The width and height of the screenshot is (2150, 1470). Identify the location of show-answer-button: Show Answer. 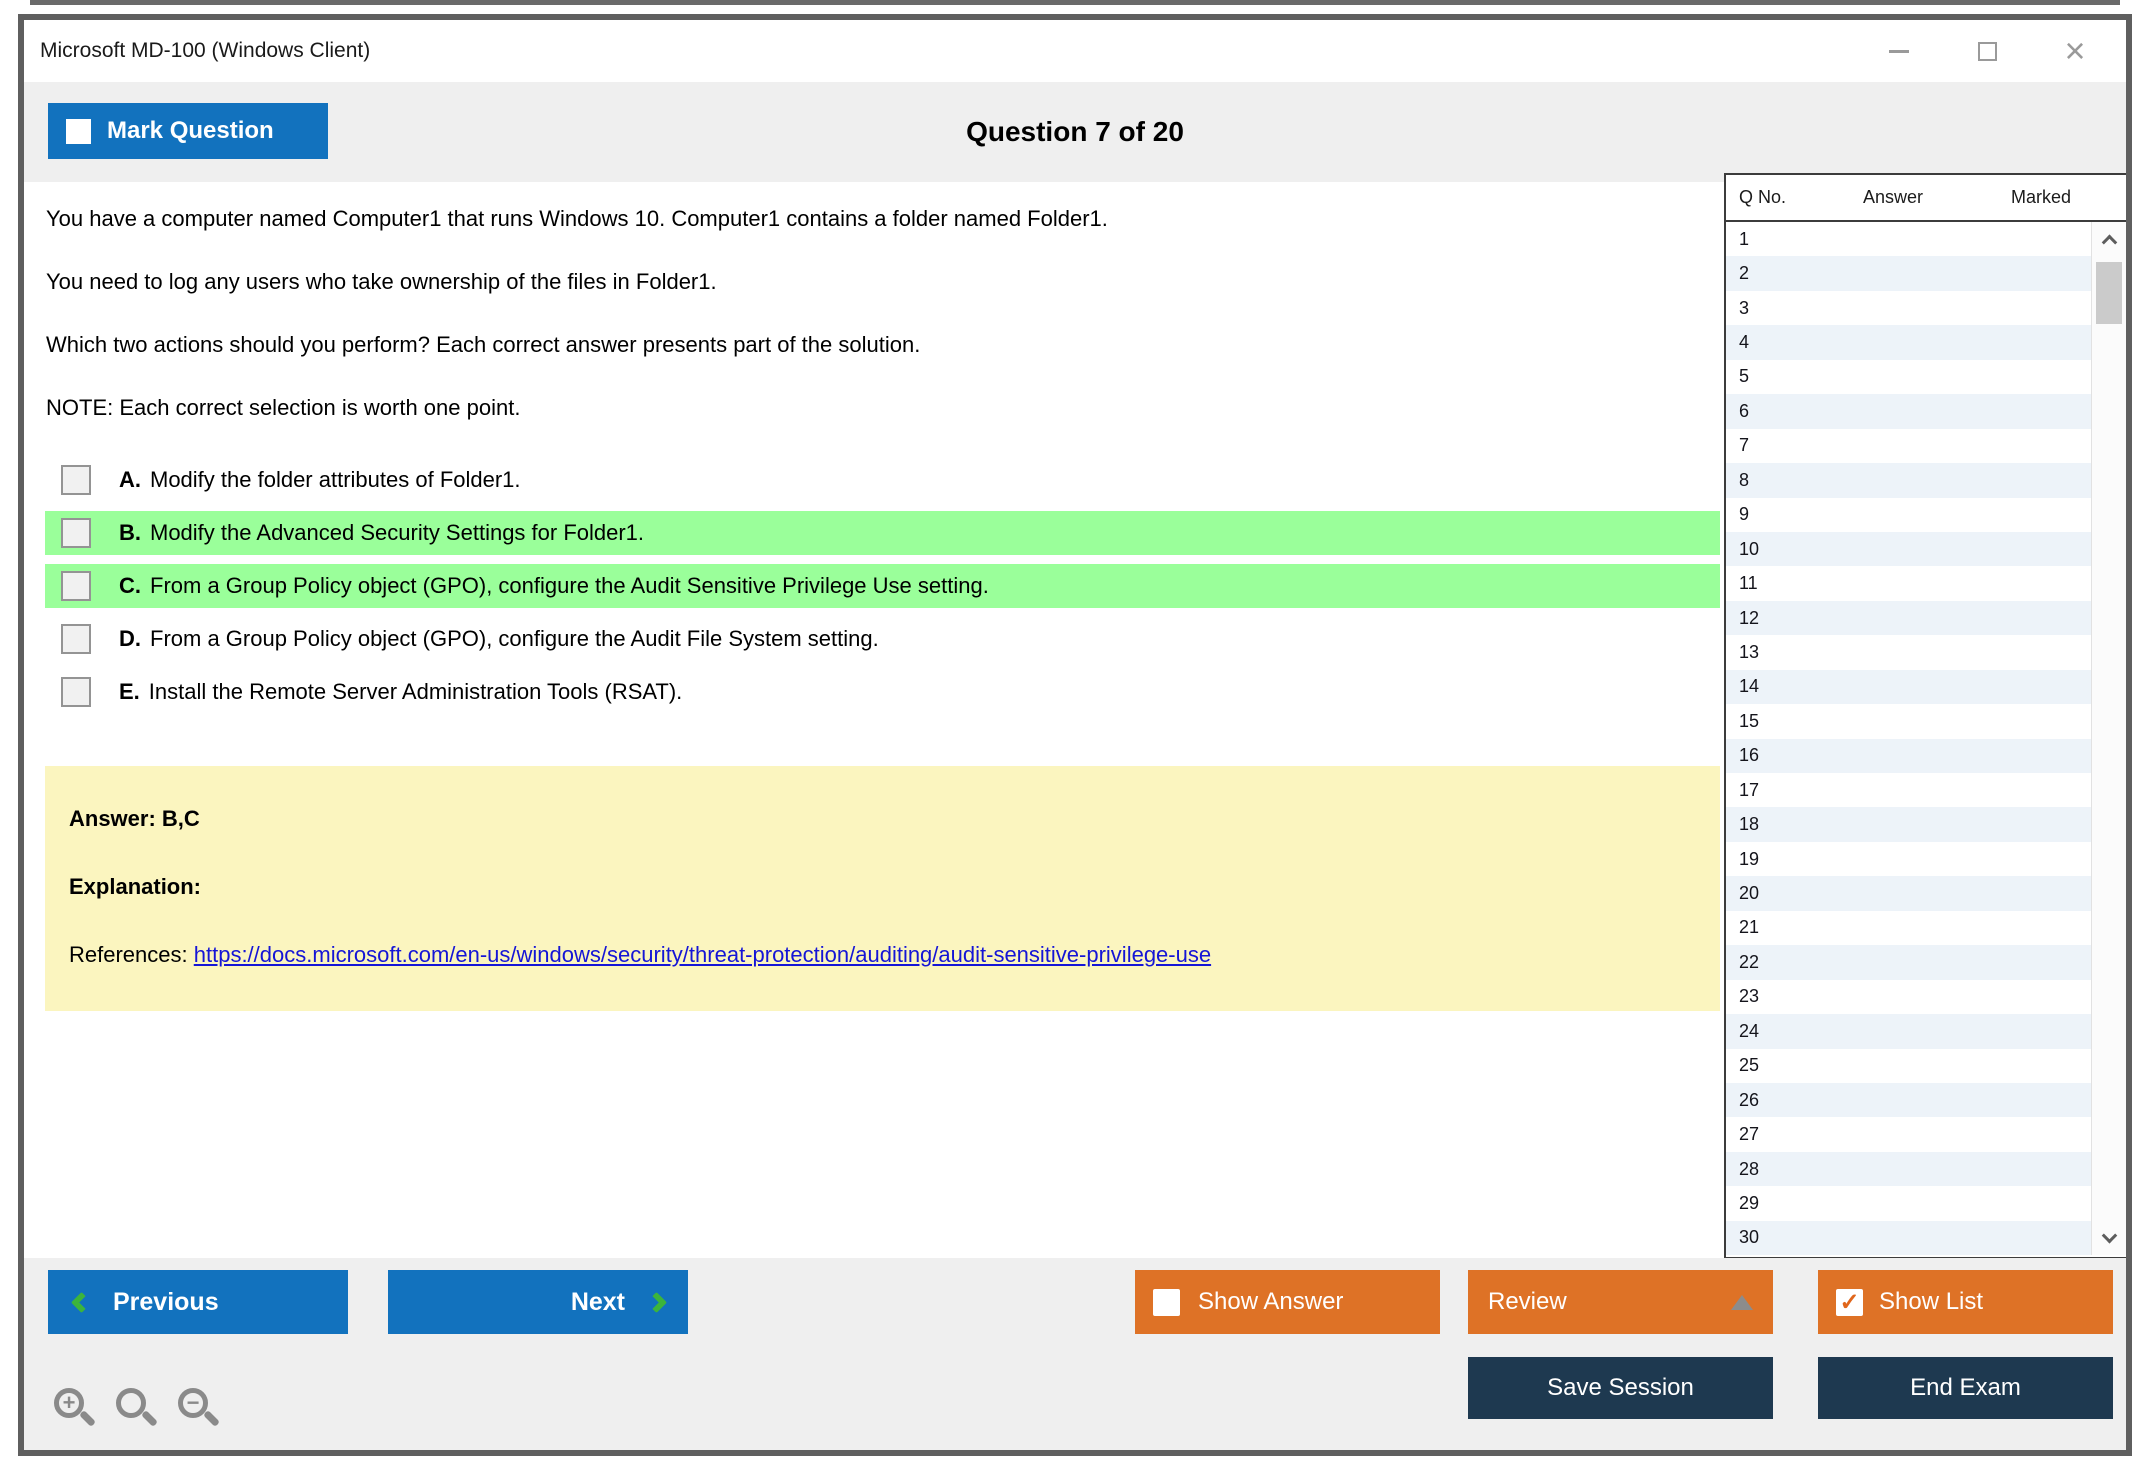
(1287, 1302).